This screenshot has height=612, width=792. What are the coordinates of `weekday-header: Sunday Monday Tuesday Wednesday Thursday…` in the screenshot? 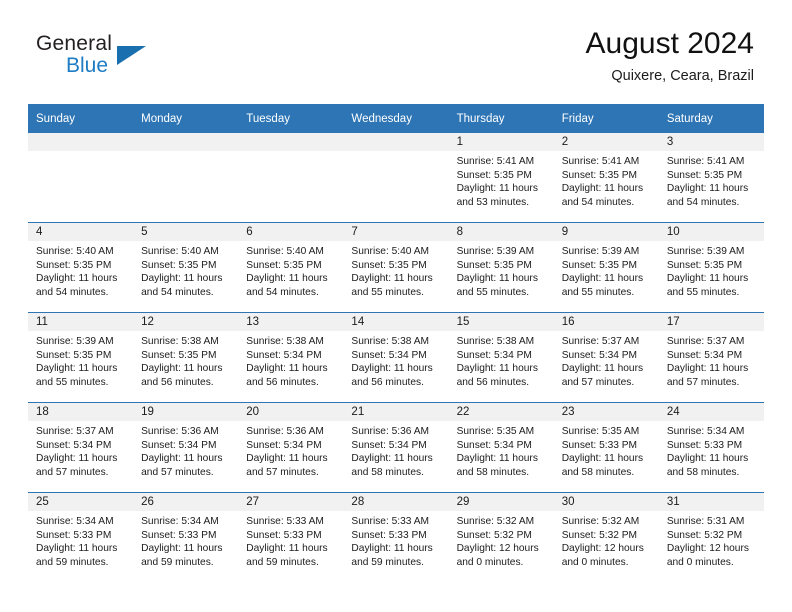 It's located at (396, 118).